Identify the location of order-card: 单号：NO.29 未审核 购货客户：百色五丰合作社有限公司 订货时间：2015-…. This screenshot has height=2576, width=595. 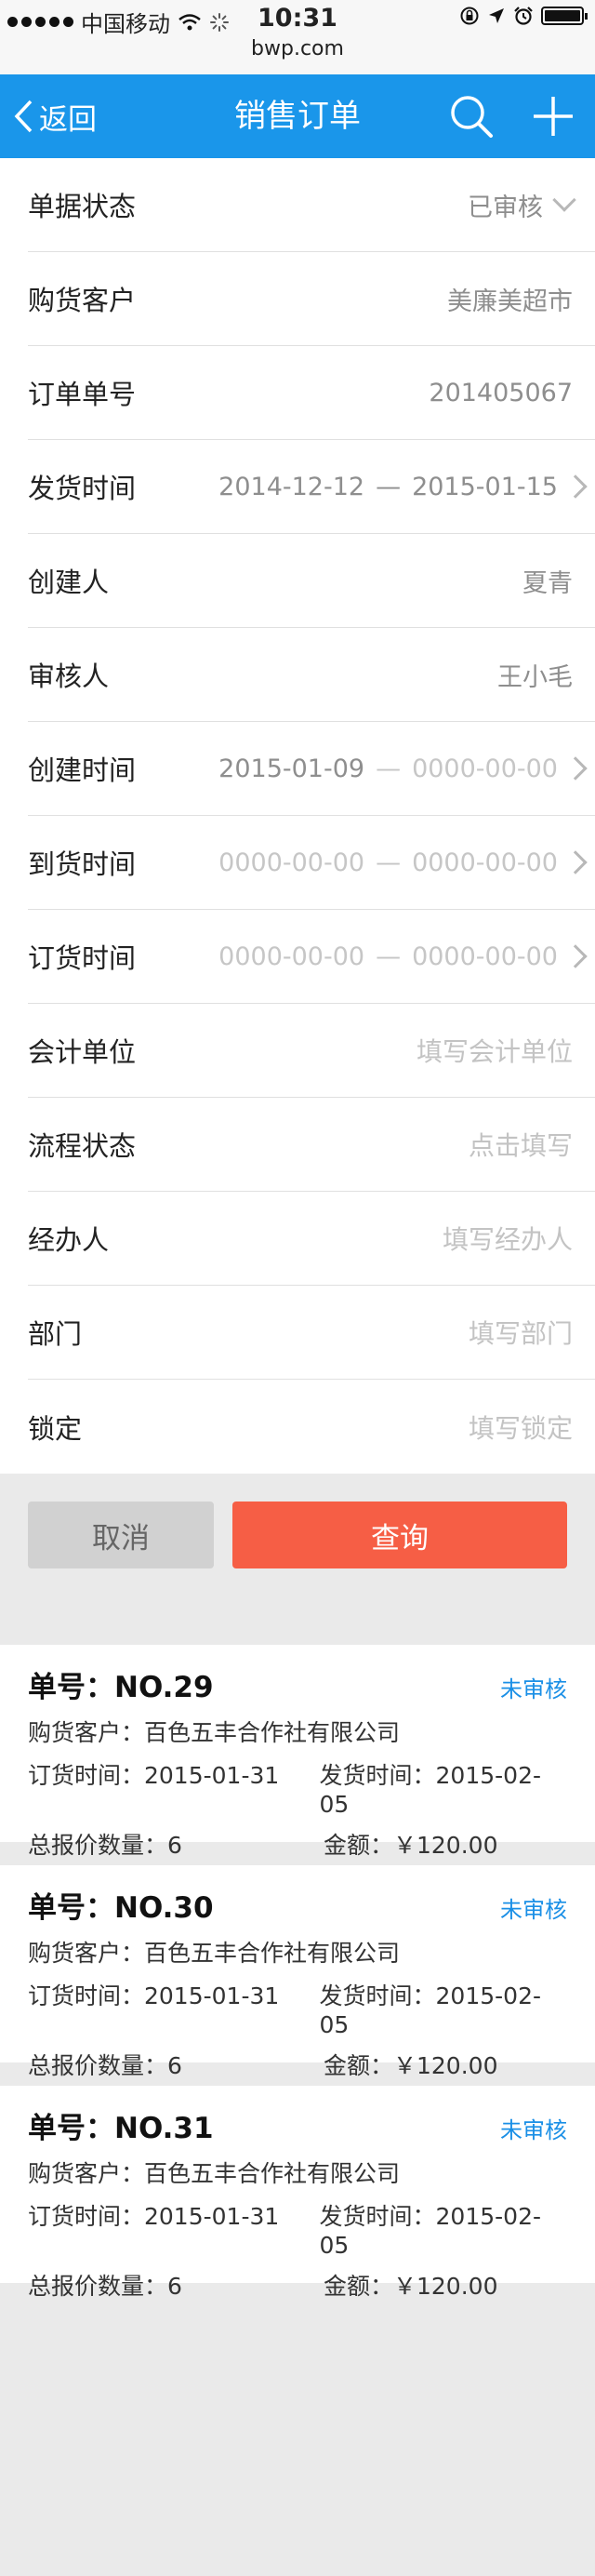
(297, 1752).